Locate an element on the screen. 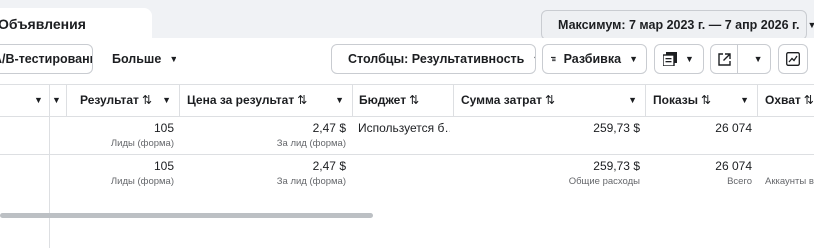 This screenshot has width=814, height=248. date-range-label: Максимум: 7 мар 2023 г. — 7 апр 2026 г. is located at coordinates (679, 25).